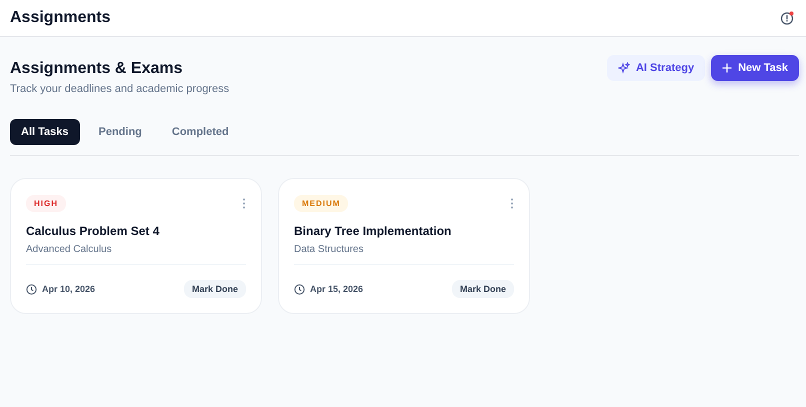  Describe the element at coordinates (60, 18) in the screenshot. I see `app-title: Assignments` at that location.